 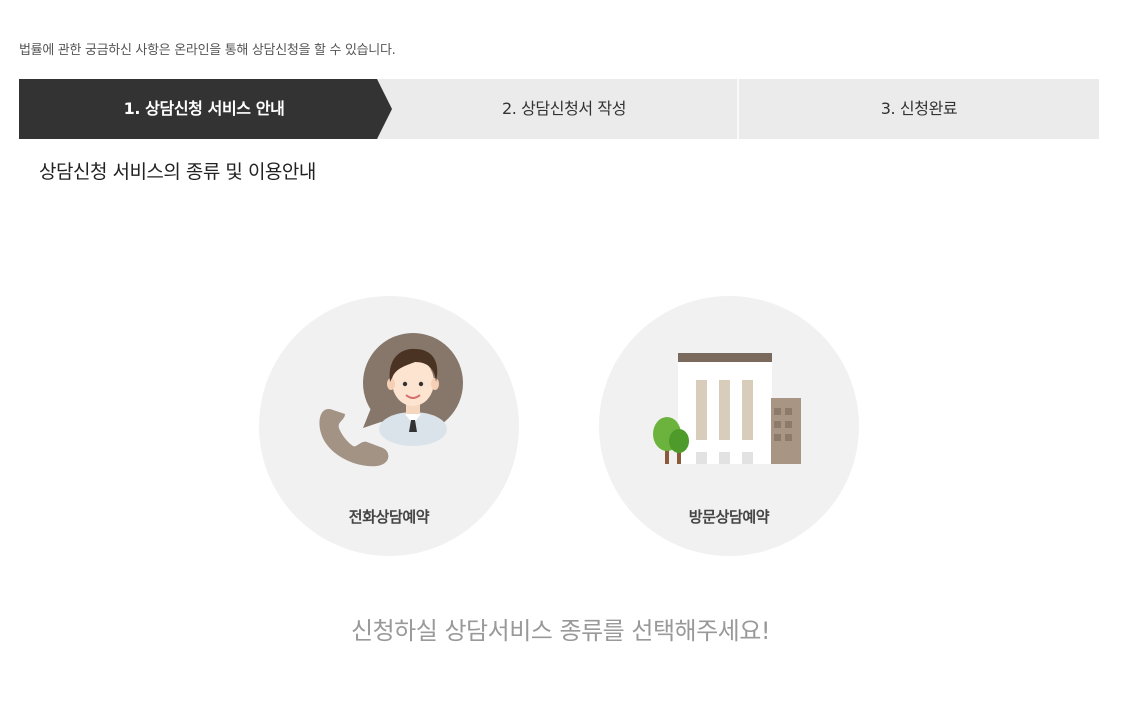 I want to click on section-title: 상담신청 서비스의 종류 및 이용안내, so click(x=177, y=172).